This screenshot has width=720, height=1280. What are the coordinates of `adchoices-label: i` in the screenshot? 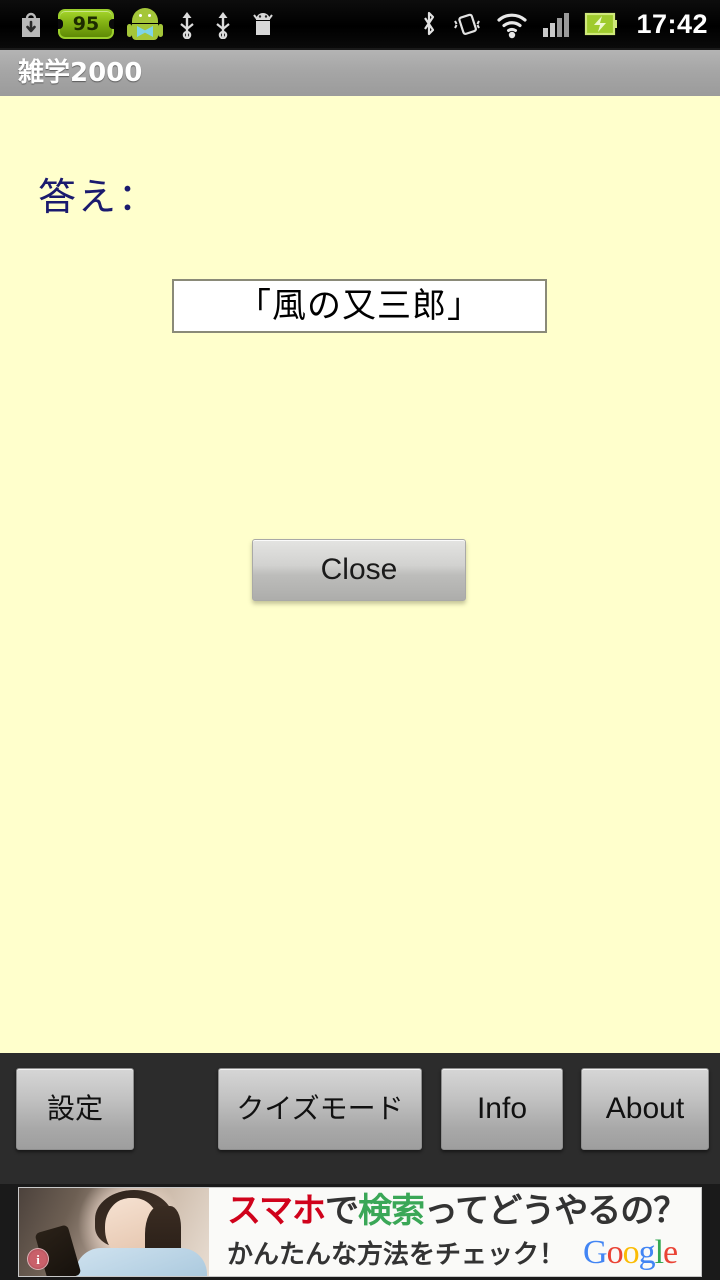 It's located at (38, 1259).